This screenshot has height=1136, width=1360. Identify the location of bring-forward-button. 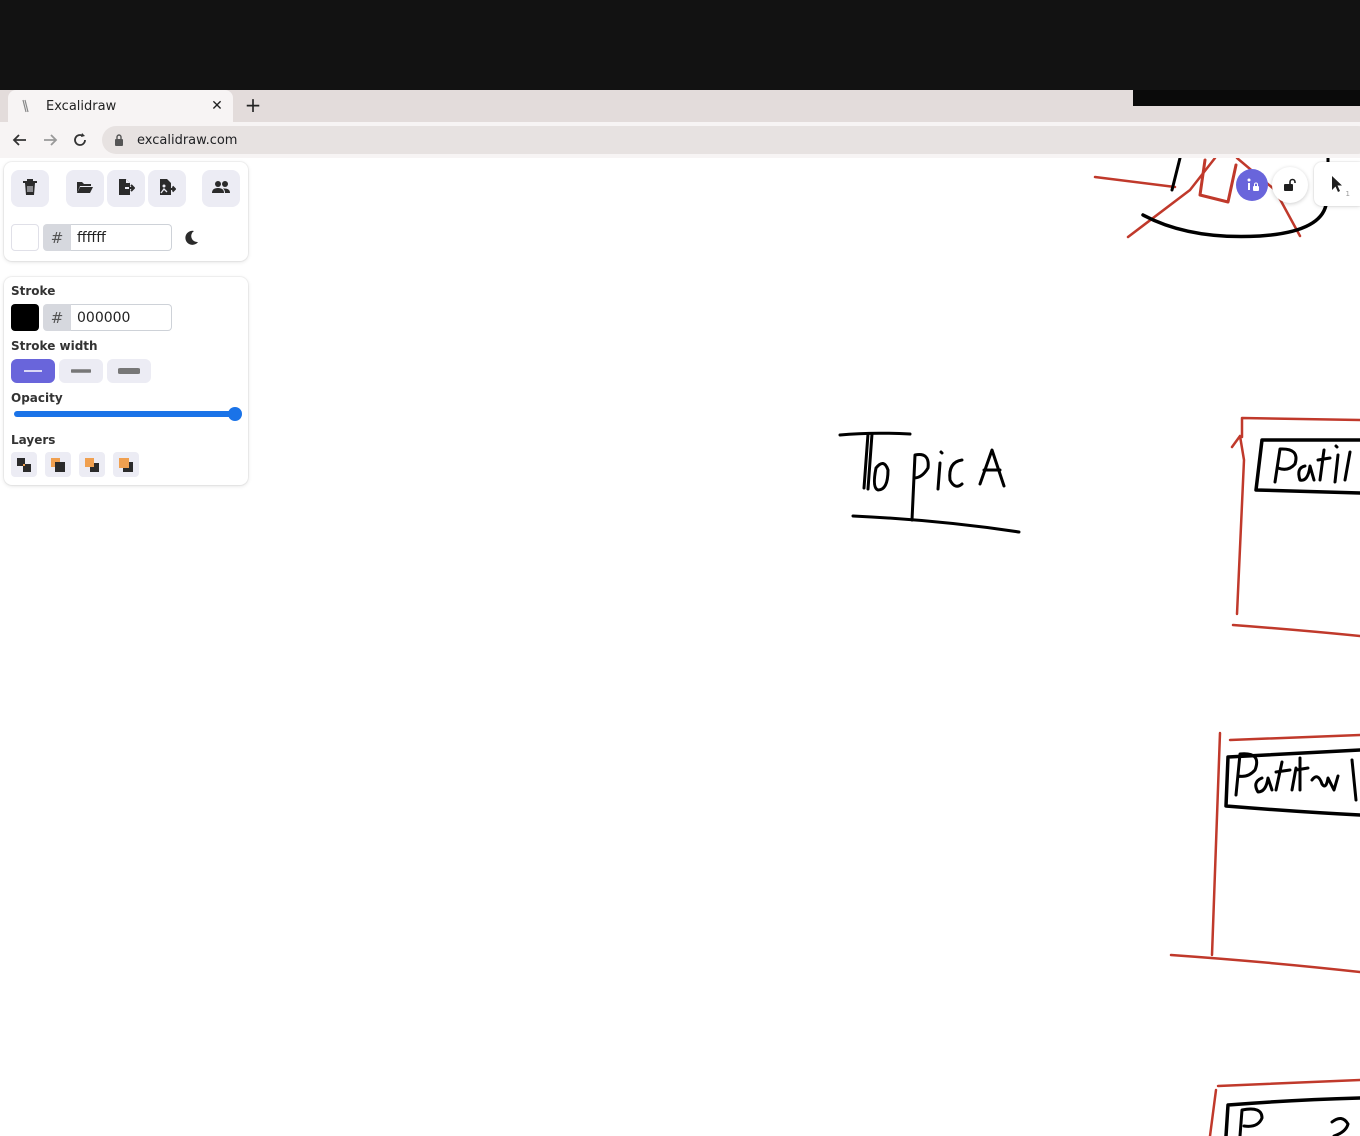
(92, 464).